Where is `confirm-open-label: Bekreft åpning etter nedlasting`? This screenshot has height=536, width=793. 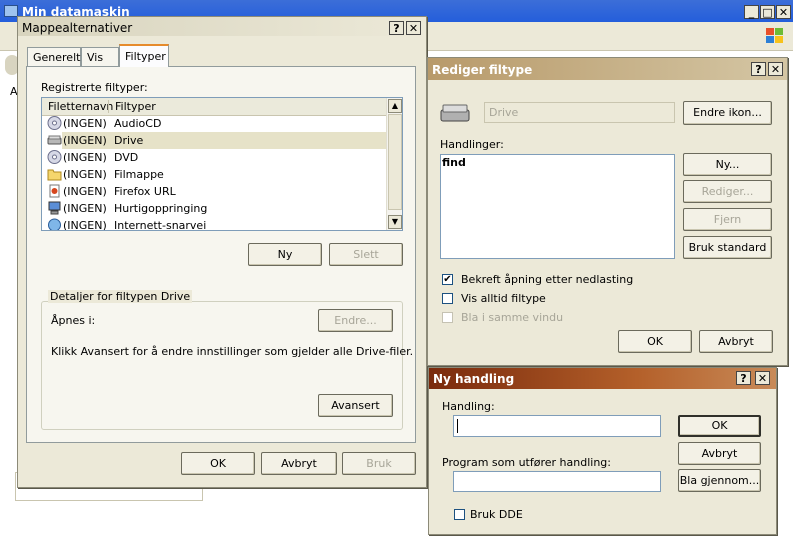
confirm-open-label: Bekreft åpning etter nedlasting is located at coordinates (547, 279).